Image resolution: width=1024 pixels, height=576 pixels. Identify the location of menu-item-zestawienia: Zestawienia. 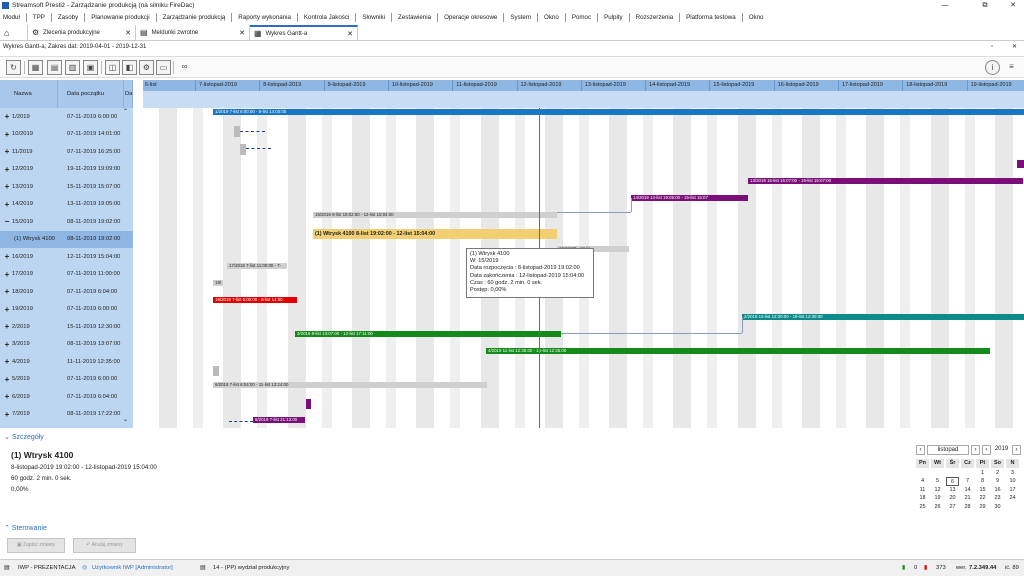
(414, 17).